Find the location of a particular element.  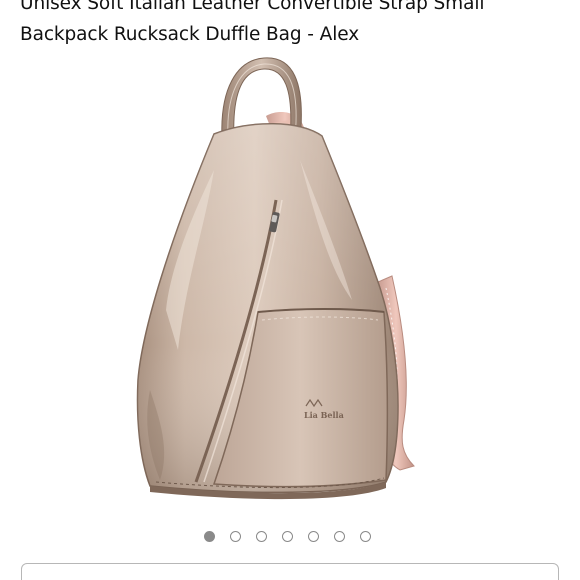

brand-logo-text: Lia Bella is located at coordinates (324, 415).